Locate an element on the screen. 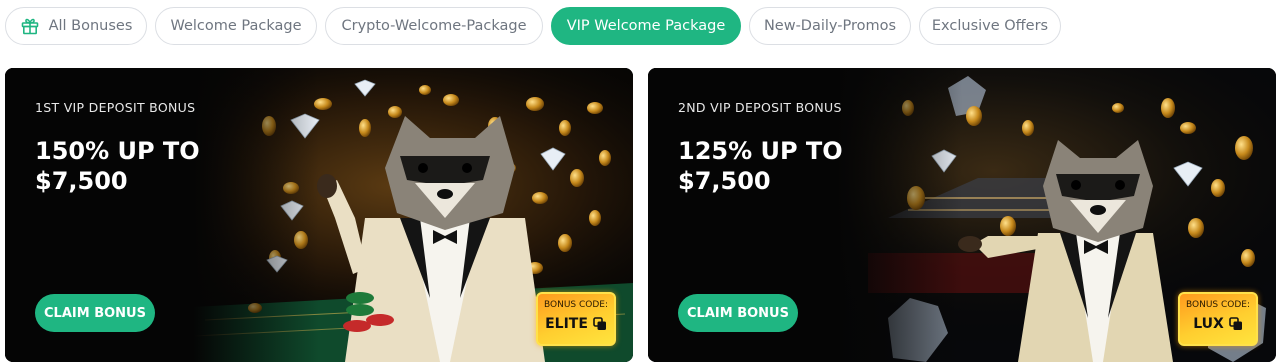 The width and height of the screenshot is (1280, 364). card-title: 125% UP TO $7,500 is located at coordinates (760, 166).